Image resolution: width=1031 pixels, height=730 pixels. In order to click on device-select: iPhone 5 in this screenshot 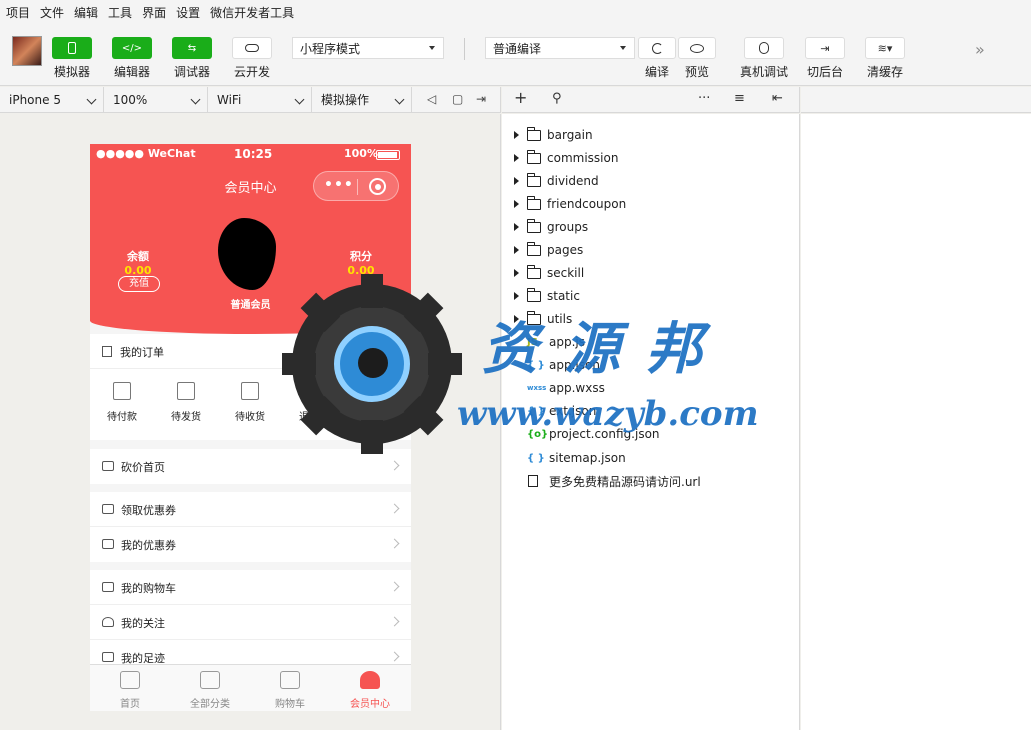, I will do `click(52, 99)`.